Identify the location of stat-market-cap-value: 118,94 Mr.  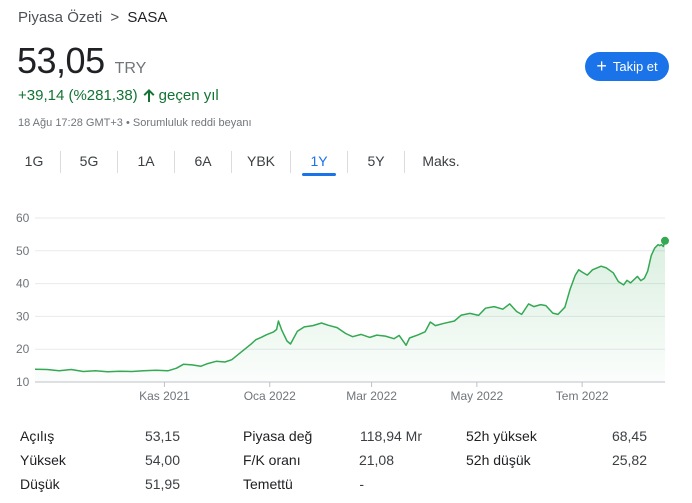
(391, 436).